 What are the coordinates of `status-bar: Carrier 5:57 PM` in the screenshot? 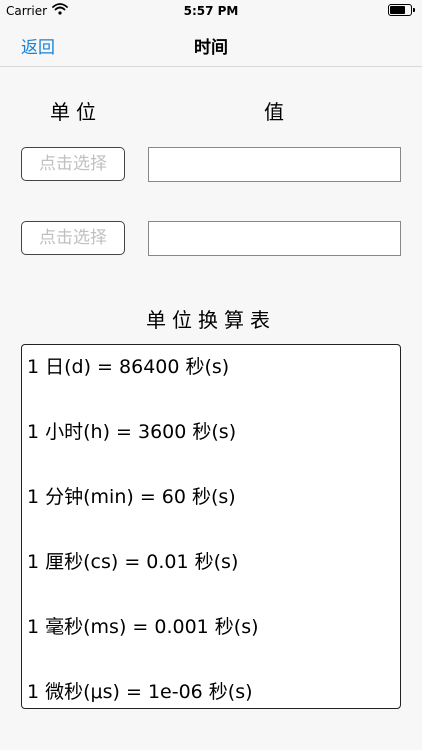 It's located at (211, 11).